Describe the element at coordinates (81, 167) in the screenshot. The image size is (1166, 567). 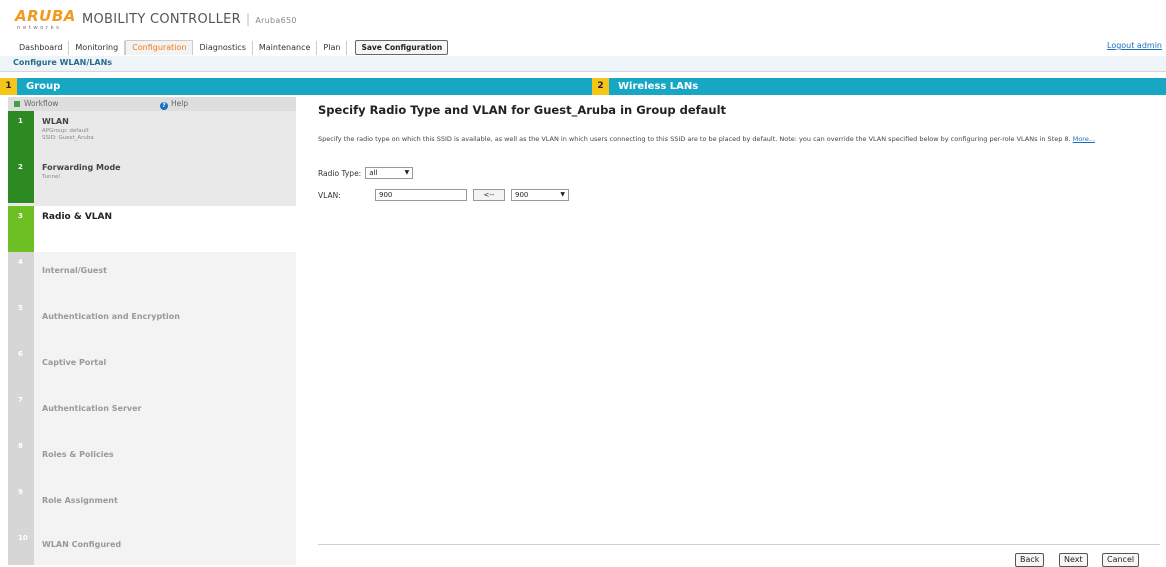
I see `step-title: Forwarding Mode` at that location.